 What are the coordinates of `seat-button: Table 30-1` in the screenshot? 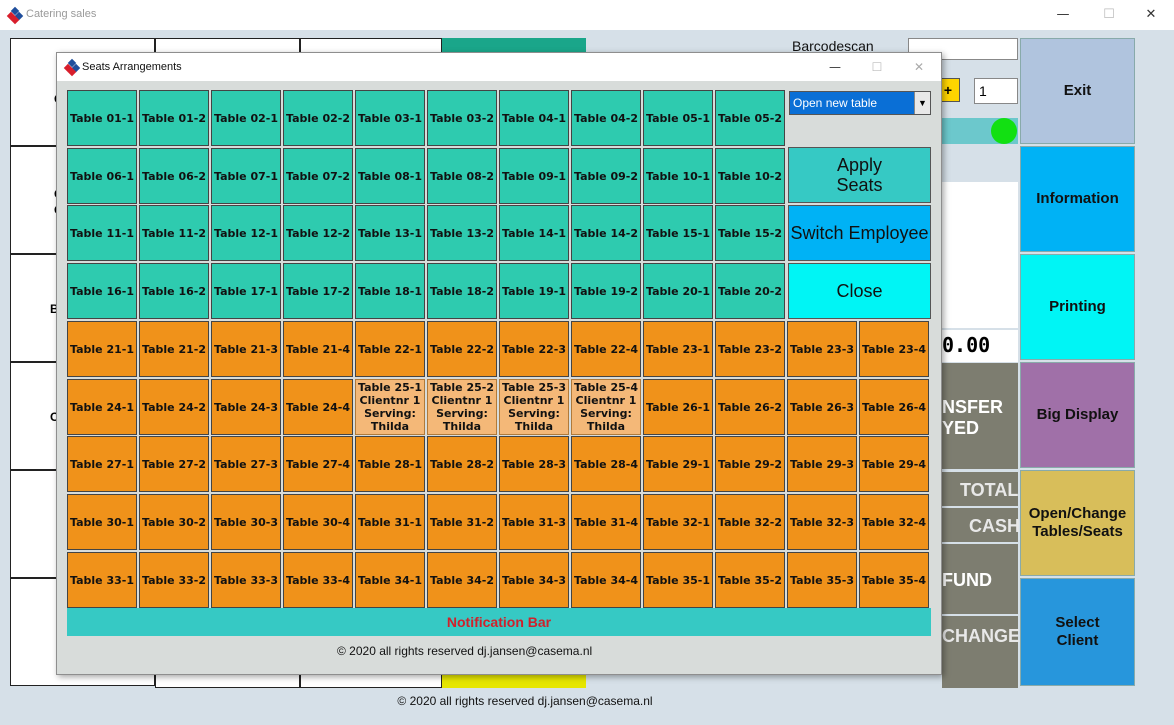 It's located at (102, 522).